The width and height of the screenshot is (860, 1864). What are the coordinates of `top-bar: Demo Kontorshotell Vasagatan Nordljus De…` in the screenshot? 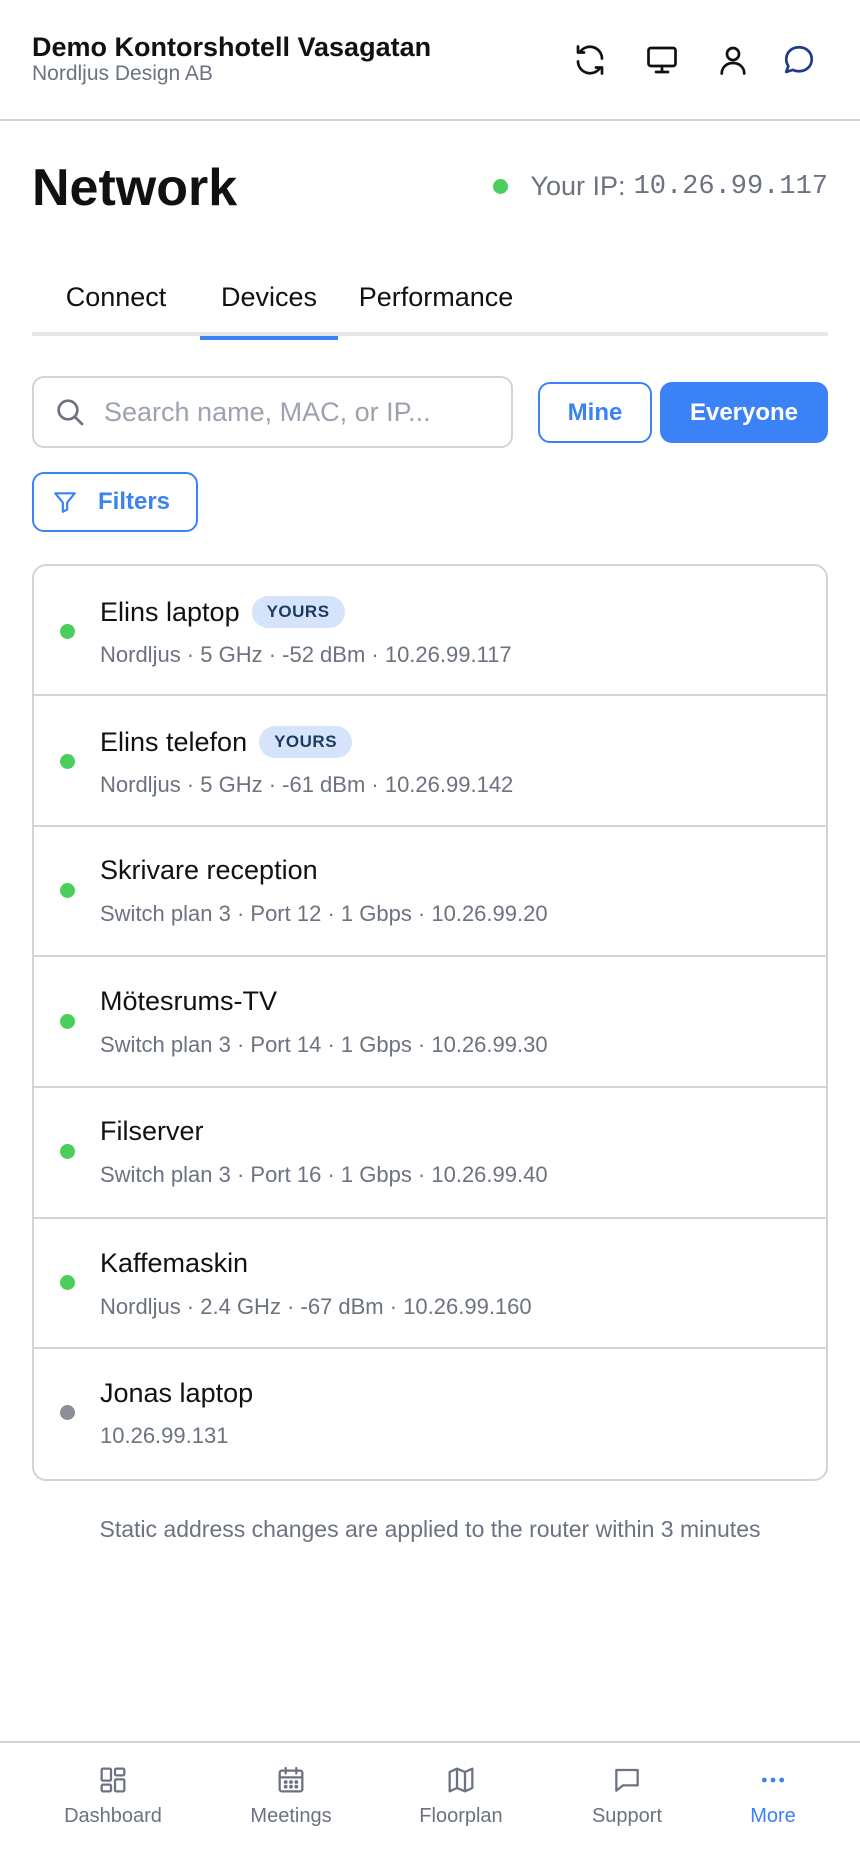 It's located at (430, 60).